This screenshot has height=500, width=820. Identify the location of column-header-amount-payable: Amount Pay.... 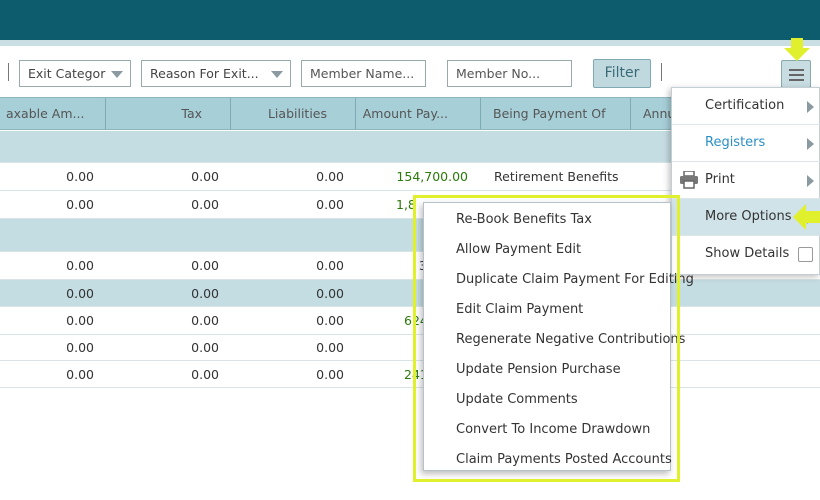
(418, 113).